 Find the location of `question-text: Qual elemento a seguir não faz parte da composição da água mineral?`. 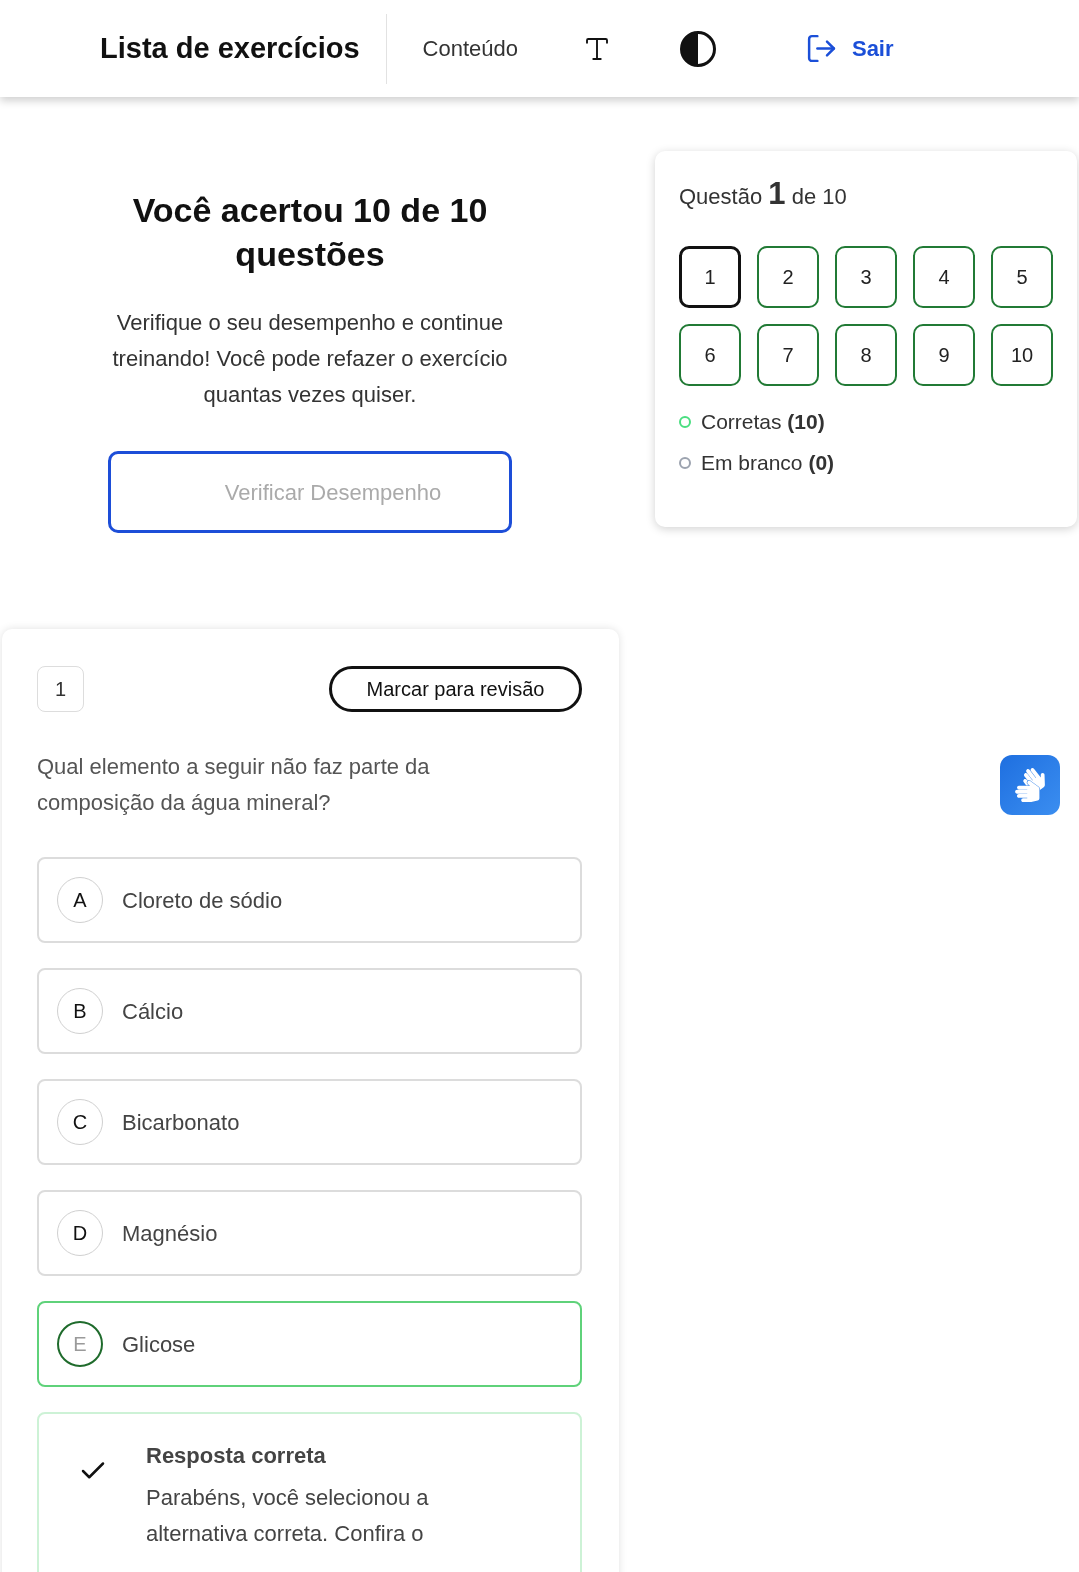

question-text: Qual elemento a seguir não faz parte da composição da água mineral? is located at coordinates (234, 785).